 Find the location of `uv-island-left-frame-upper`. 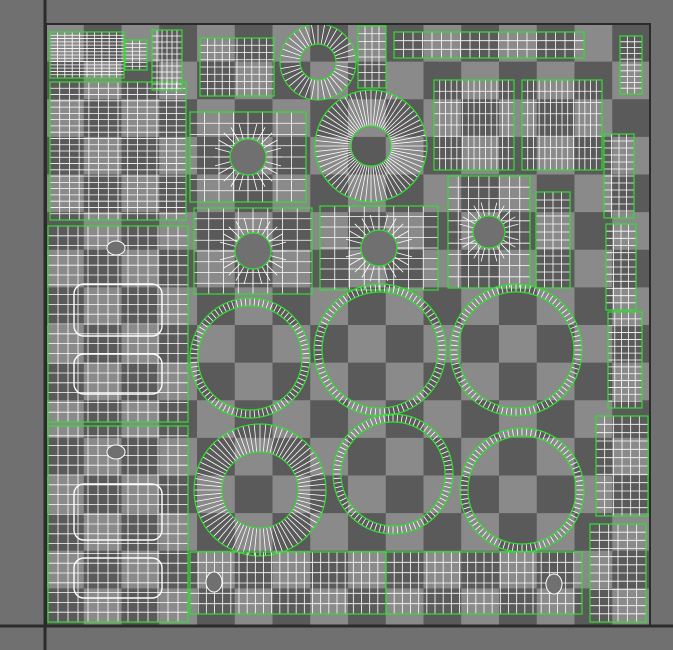

uv-island-left-frame-upper is located at coordinates (118, 324).